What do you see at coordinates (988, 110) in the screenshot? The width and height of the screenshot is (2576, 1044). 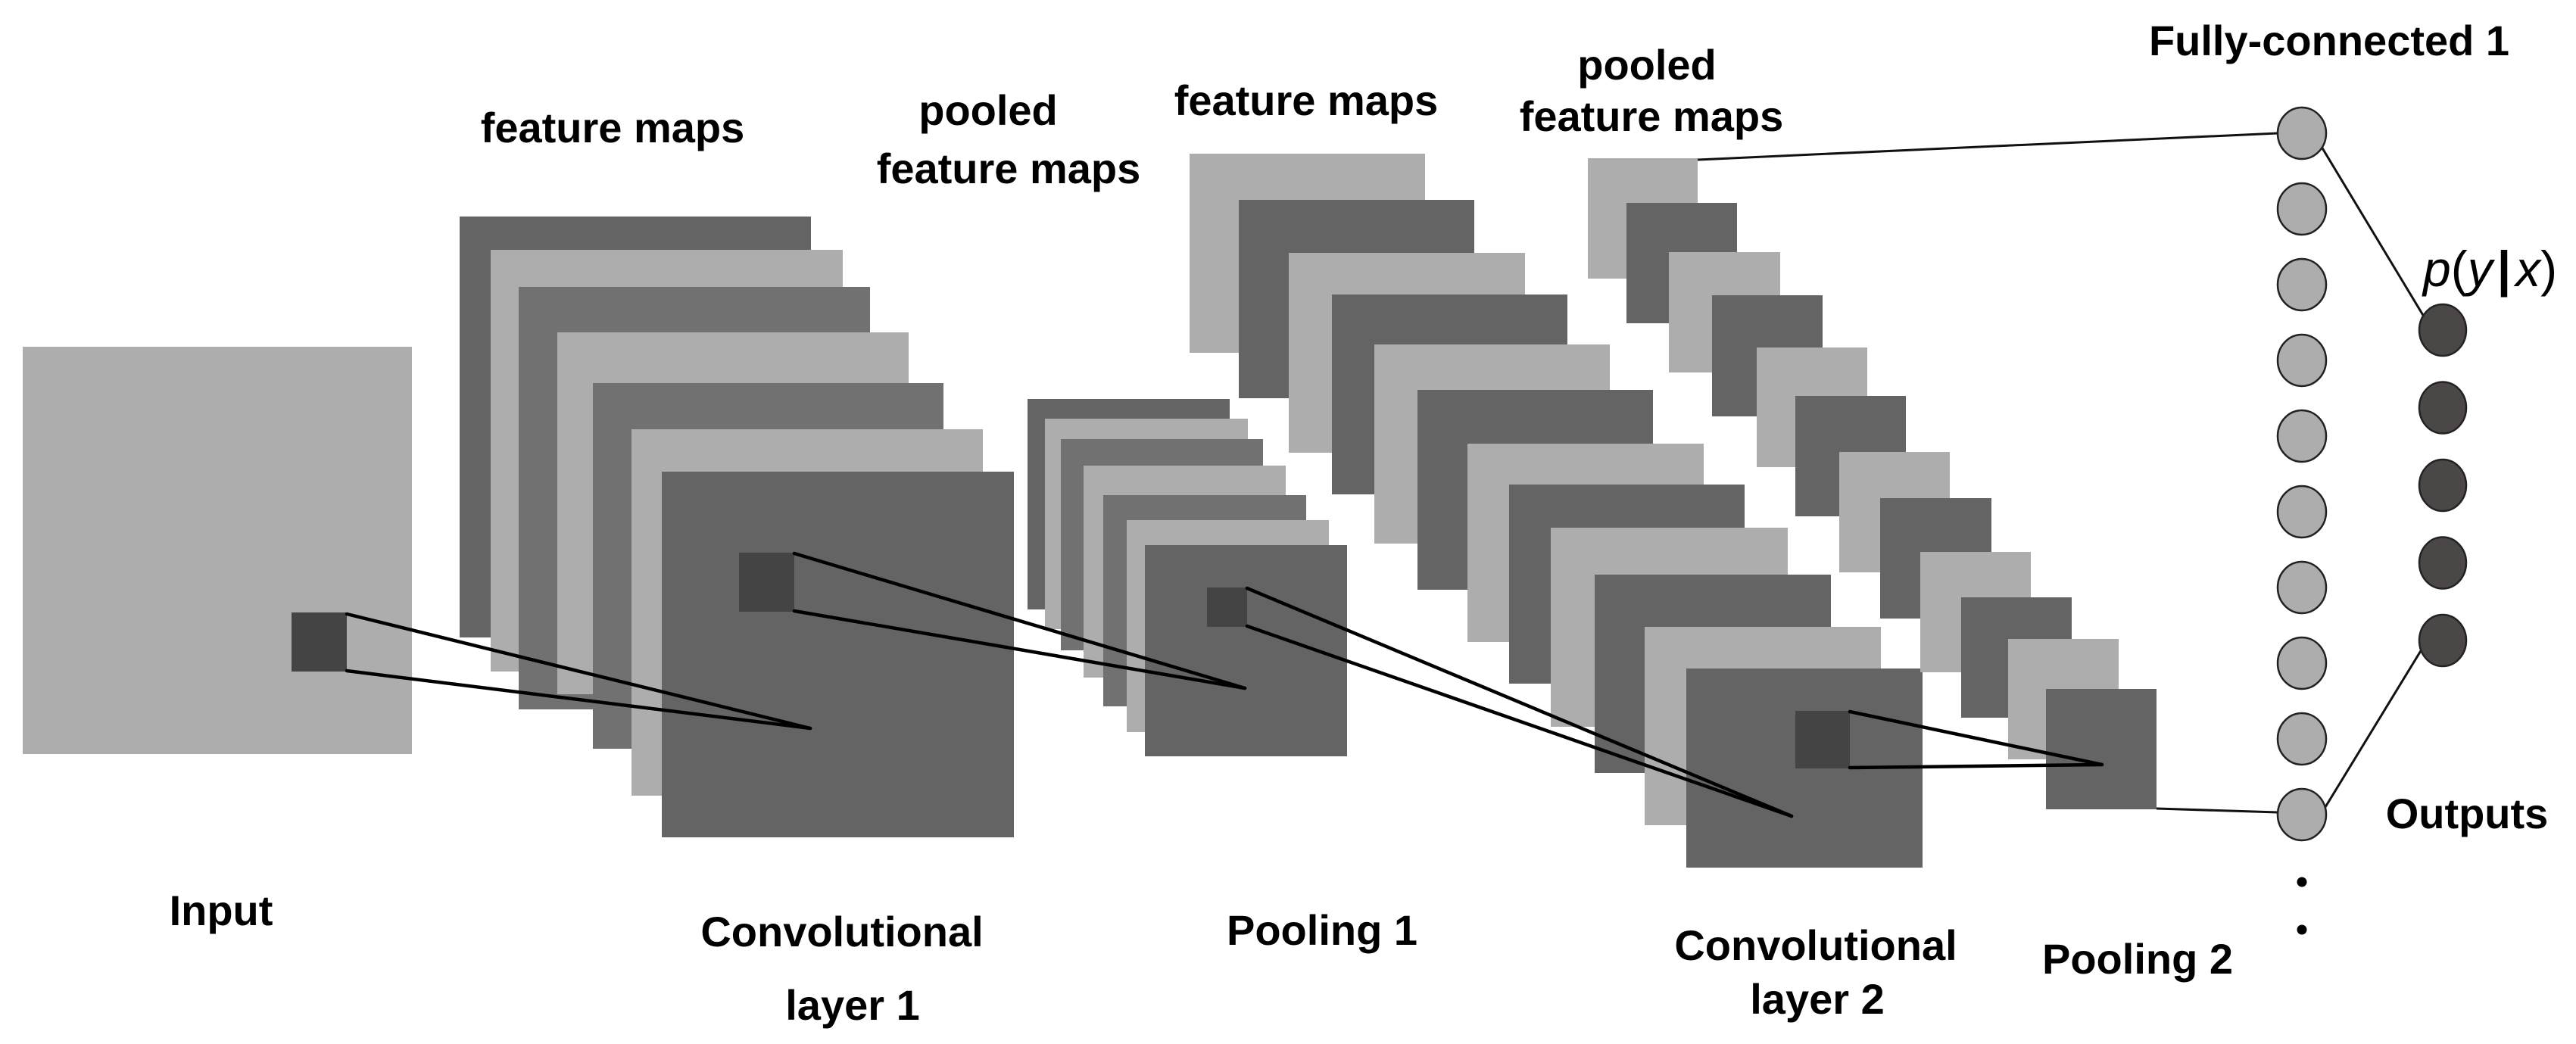 I see `pool1-caption-line1: pooled` at bounding box center [988, 110].